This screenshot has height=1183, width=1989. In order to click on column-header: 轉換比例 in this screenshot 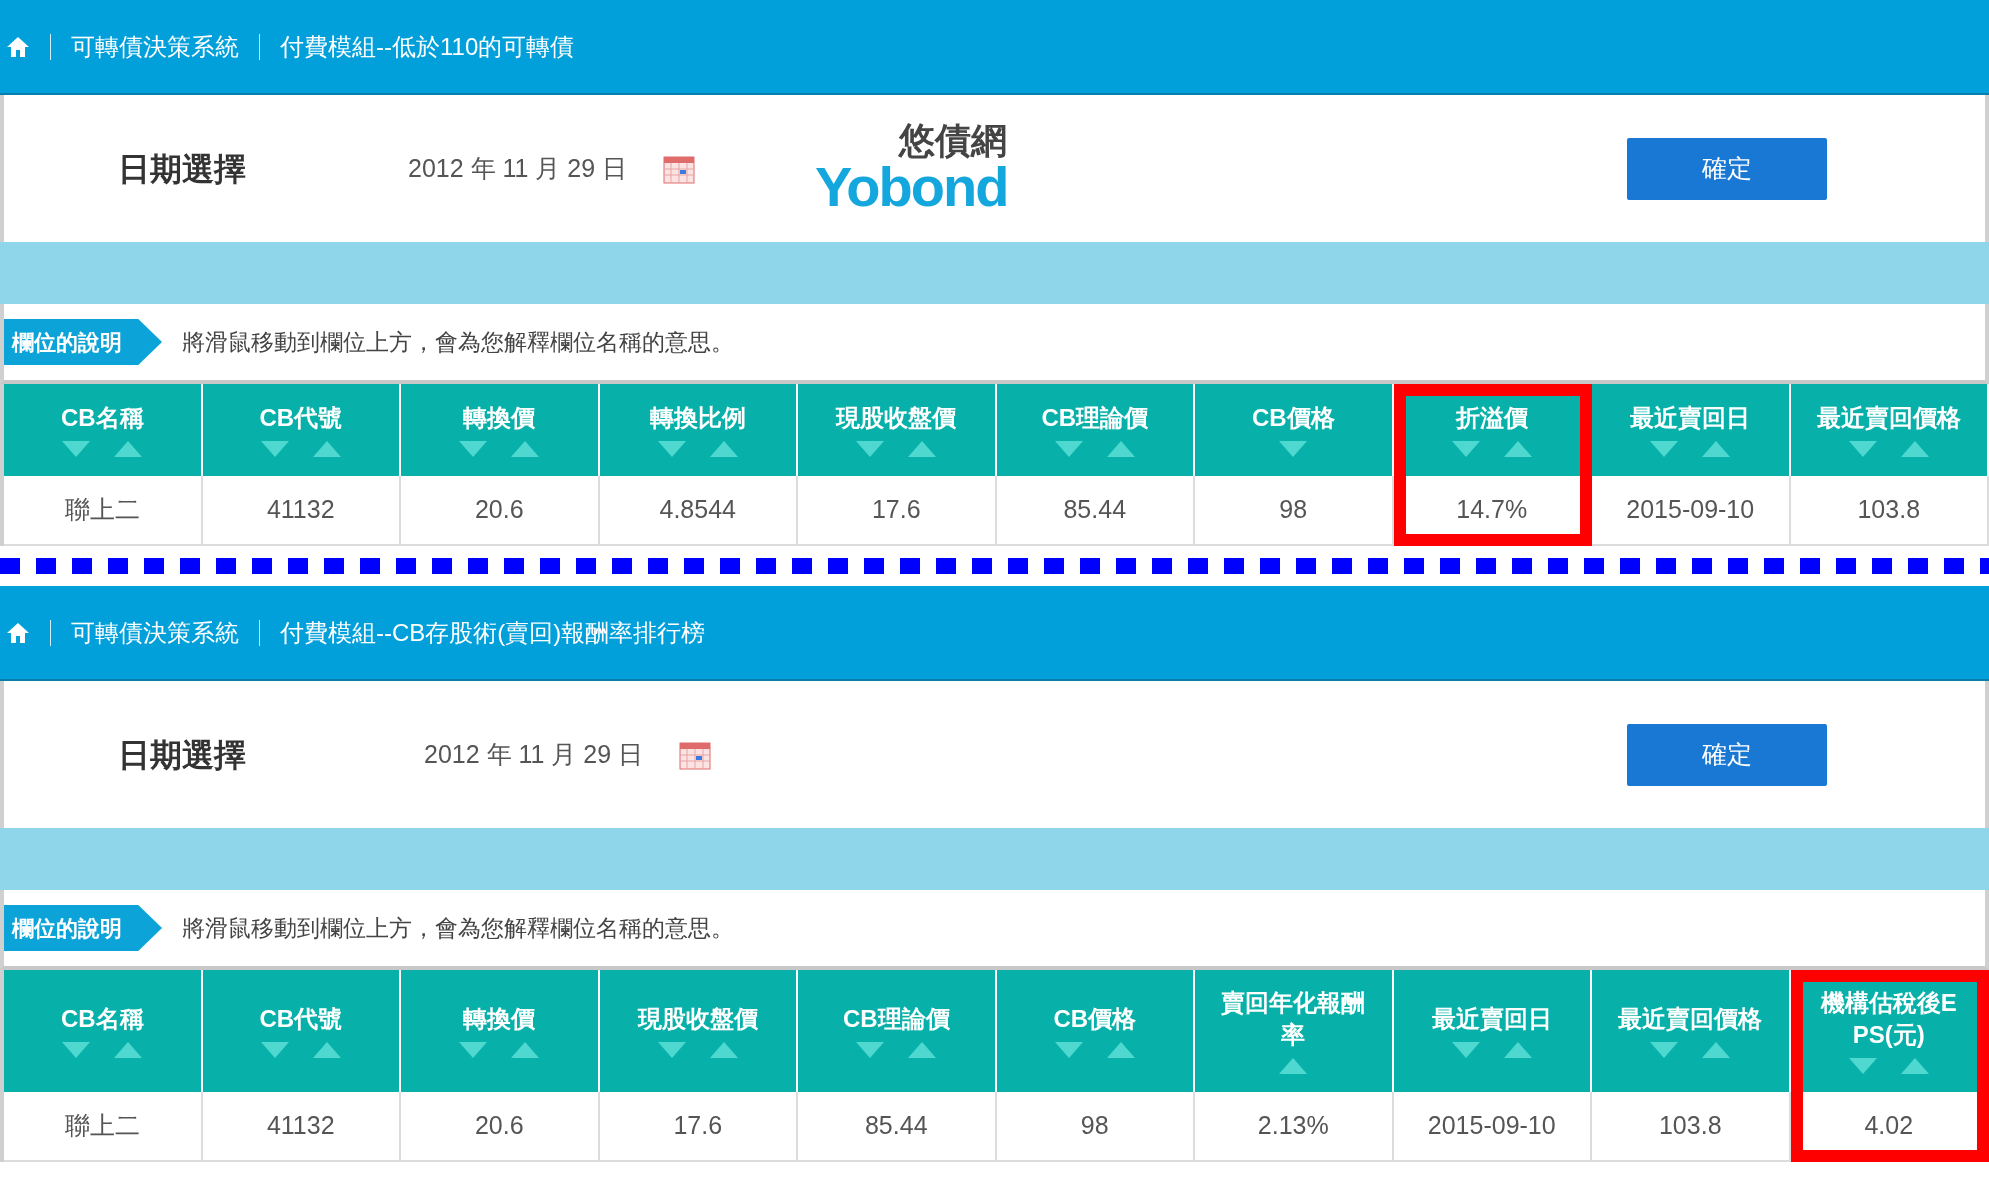, I will do `click(698, 430)`.